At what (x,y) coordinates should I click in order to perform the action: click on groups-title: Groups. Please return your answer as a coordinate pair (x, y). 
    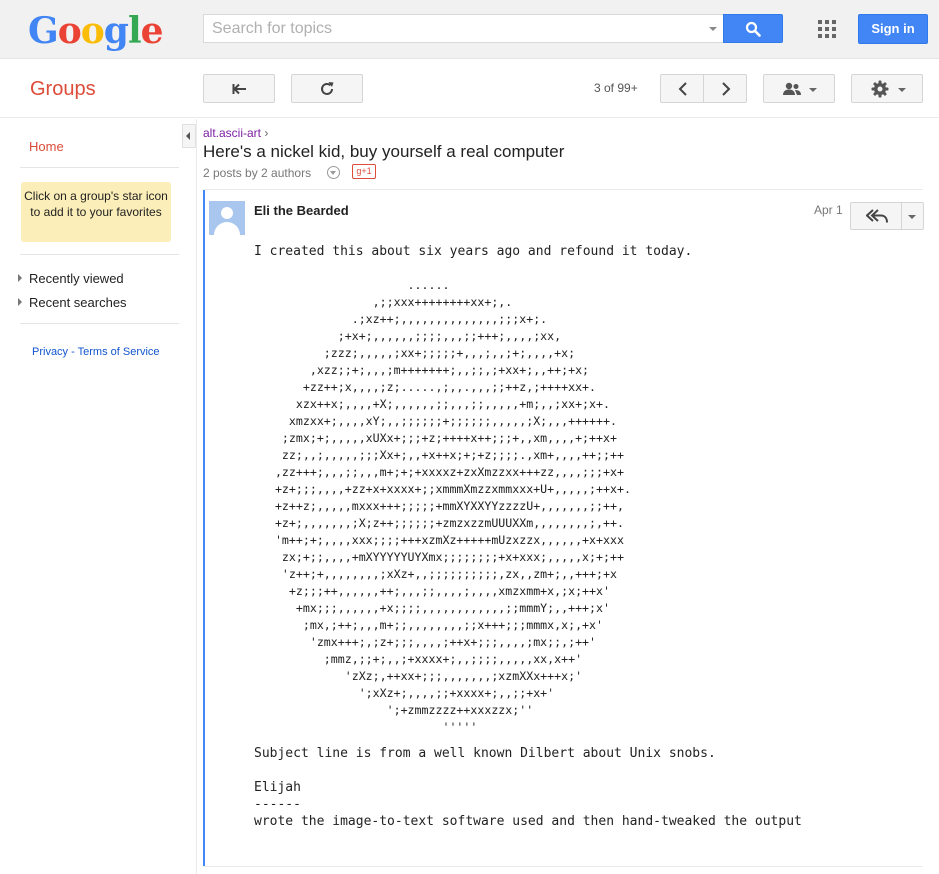
    Looking at the image, I should click on (63, 89).